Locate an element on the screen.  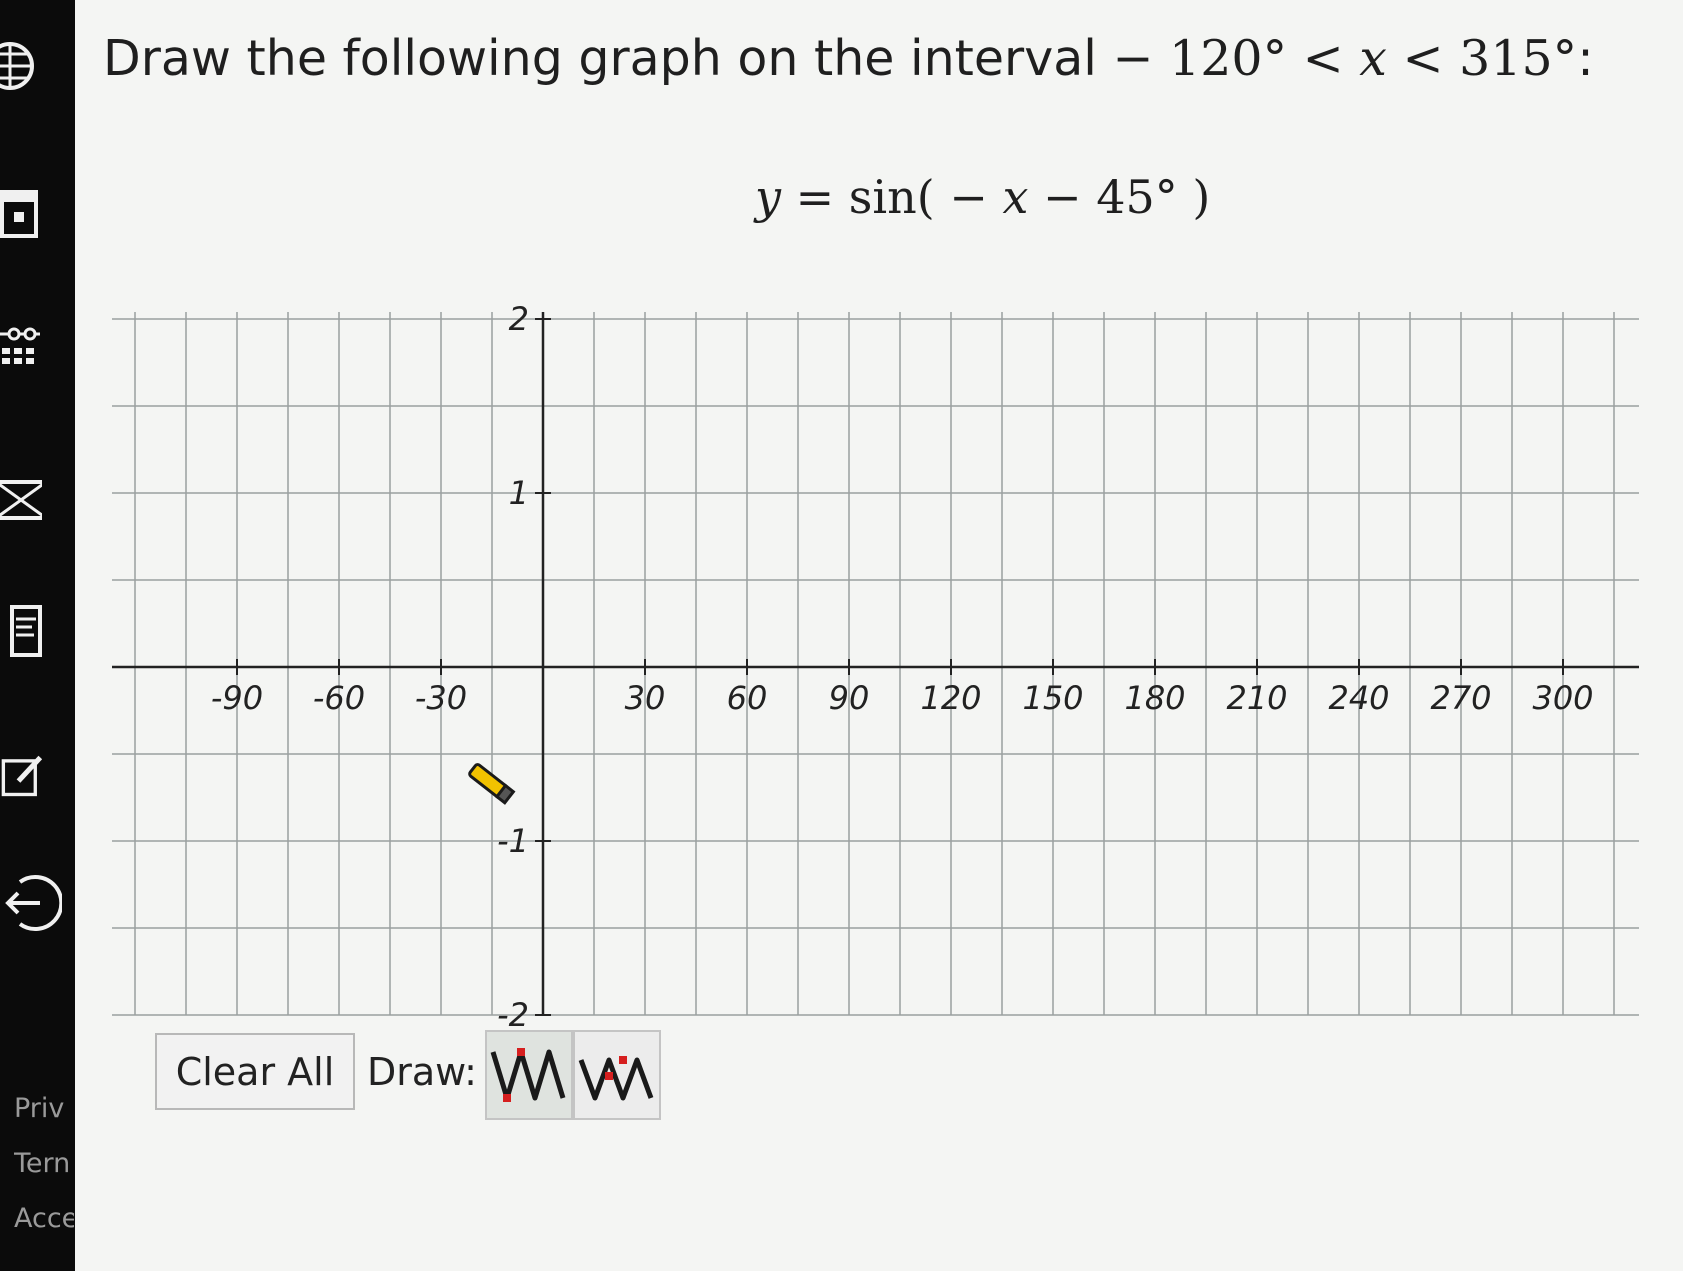
x-tick-label: -30 is located at coordinates (441, 698).